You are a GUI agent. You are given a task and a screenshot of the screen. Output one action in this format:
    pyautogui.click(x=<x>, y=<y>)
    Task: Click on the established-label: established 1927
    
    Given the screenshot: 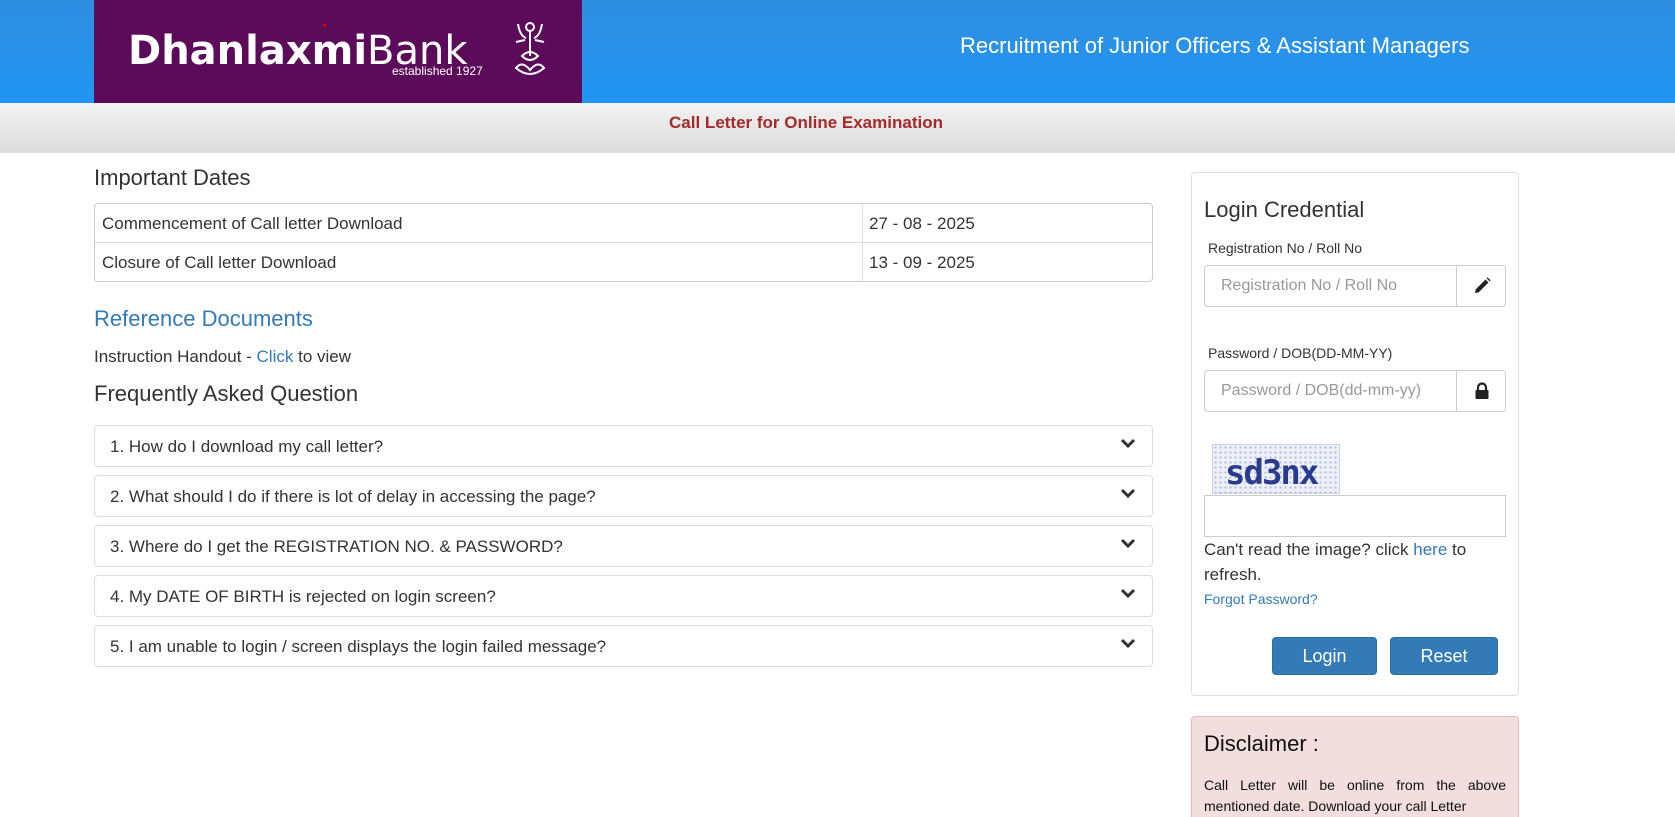 What is the action you would take?
    pyautogui.click(x=437, y=71)
    